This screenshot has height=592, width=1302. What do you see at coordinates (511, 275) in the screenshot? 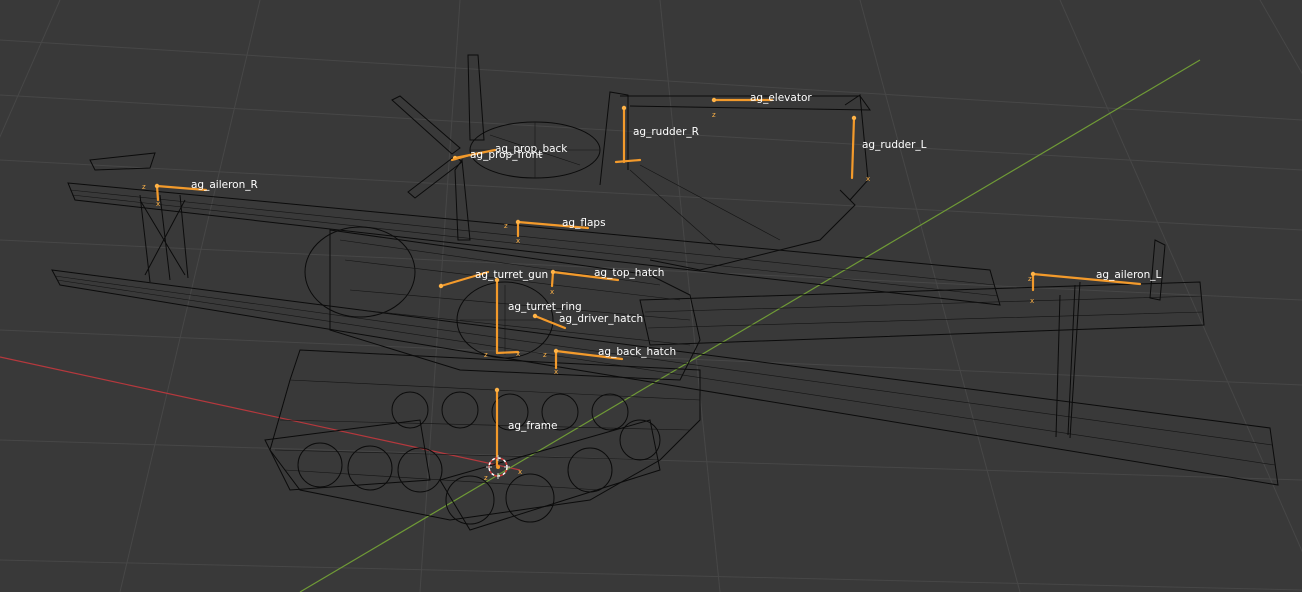
I see `bone-label: ag_turret_gun` at bounding box center [511, 275].